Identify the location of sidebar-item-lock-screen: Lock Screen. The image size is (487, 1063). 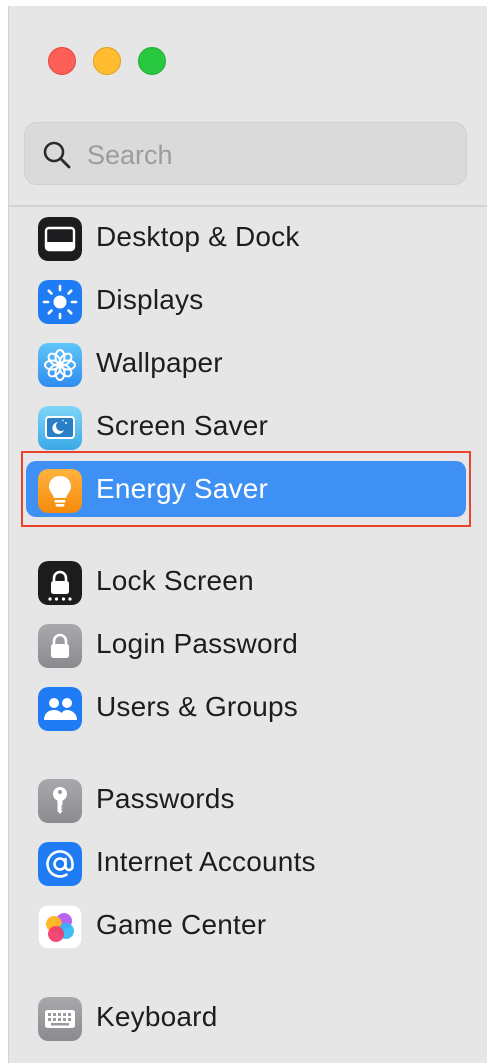
(246, 581).